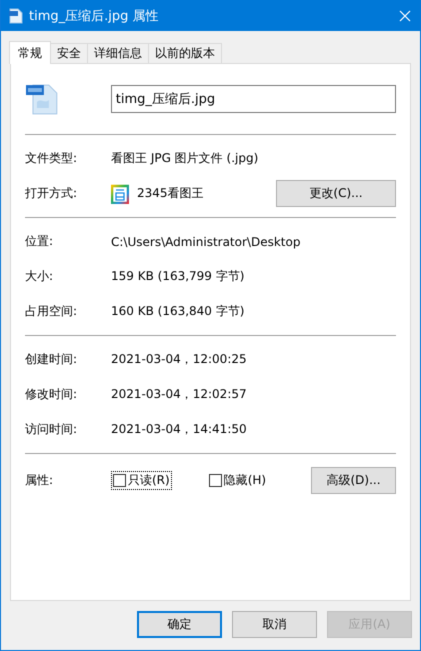 The height and width of the screenshot is (651, 421). Describe the element at coordinates (205, 241) in the screenshot. I see `field-value: C:\Users\Administrator\Desktop` at that location.